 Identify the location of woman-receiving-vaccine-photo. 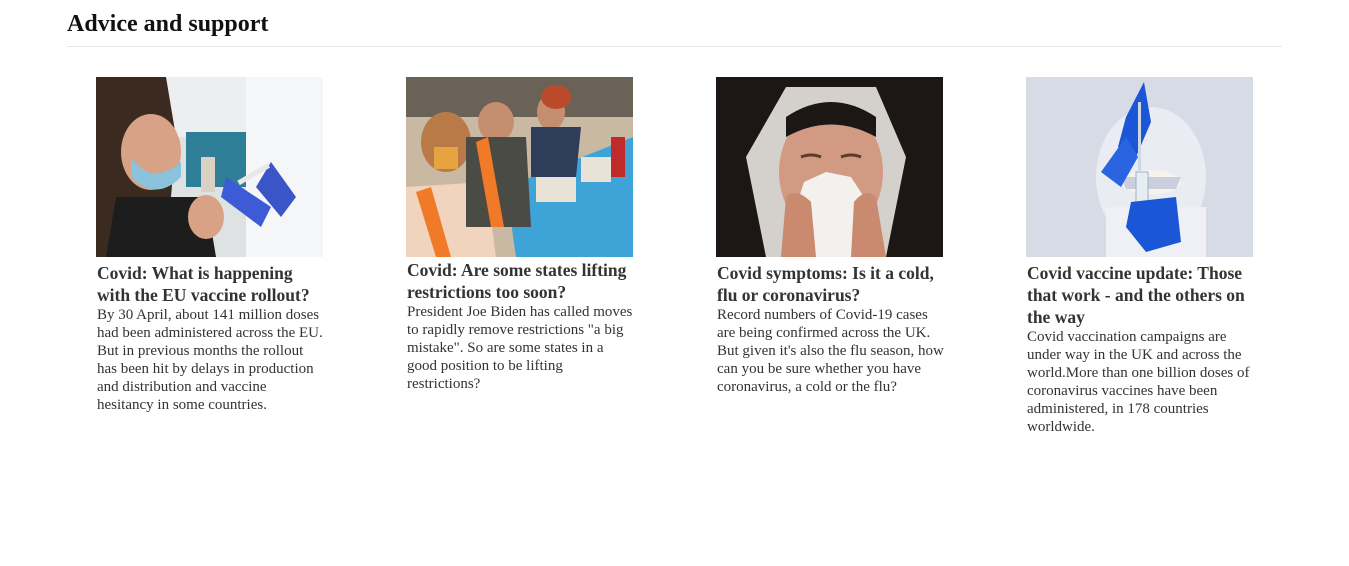
(209, 167).